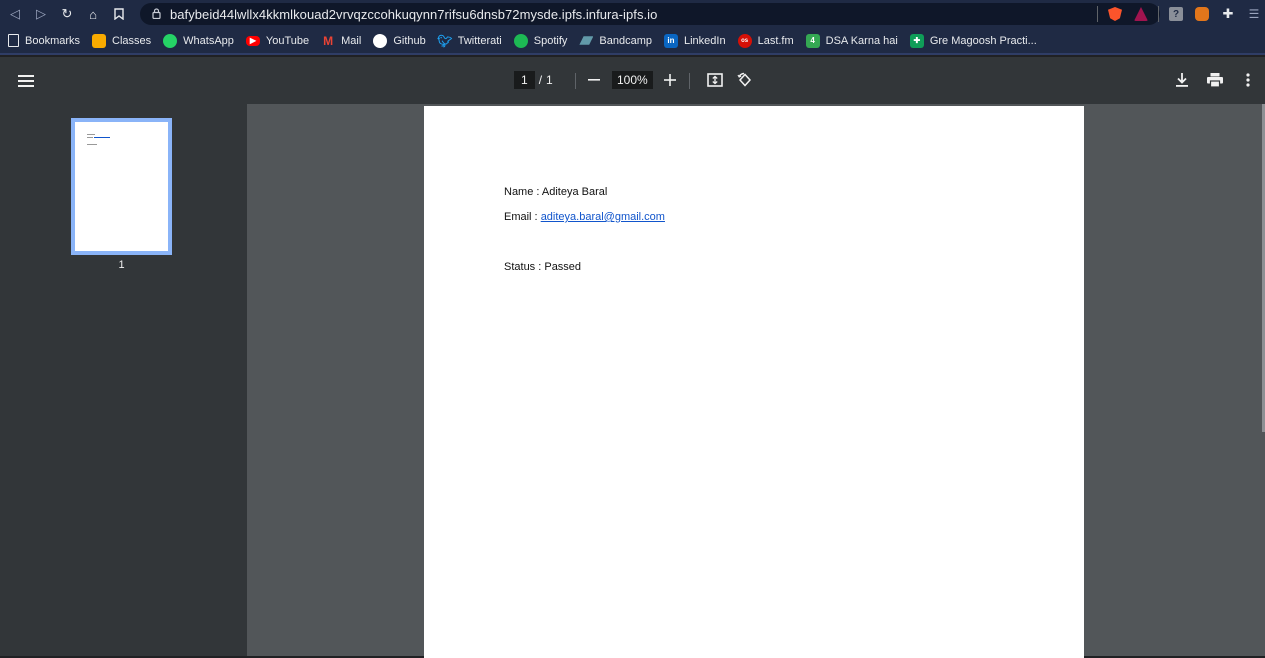  I want to click on youtube-icon: ▶, so click(252, 40).